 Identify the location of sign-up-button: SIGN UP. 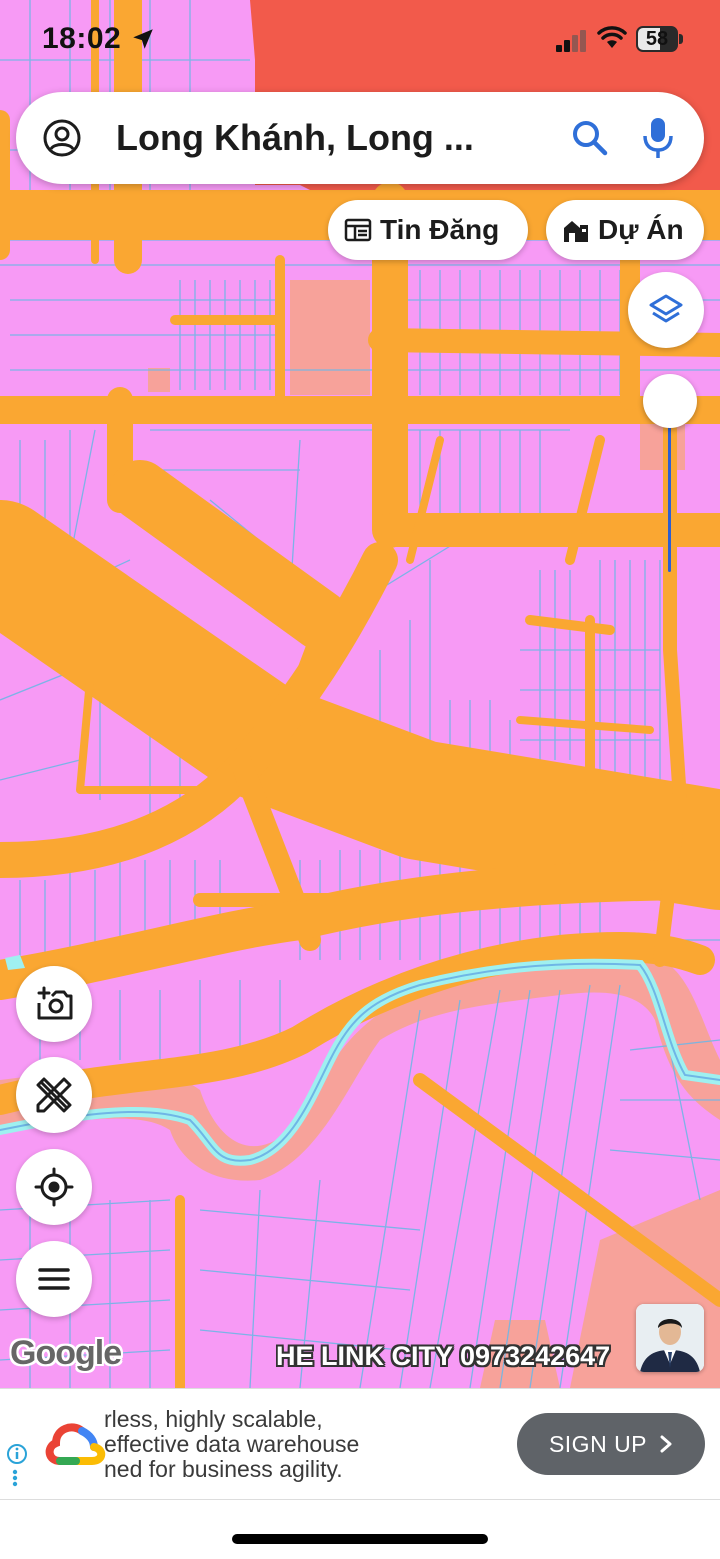
(611, 1444).